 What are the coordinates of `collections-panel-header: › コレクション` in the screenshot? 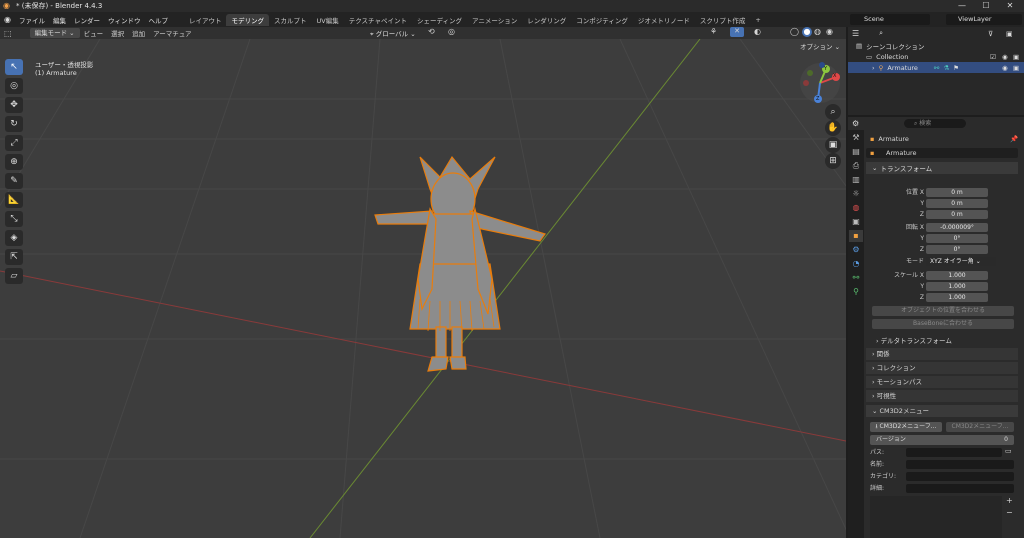 It's located at (942, 368).